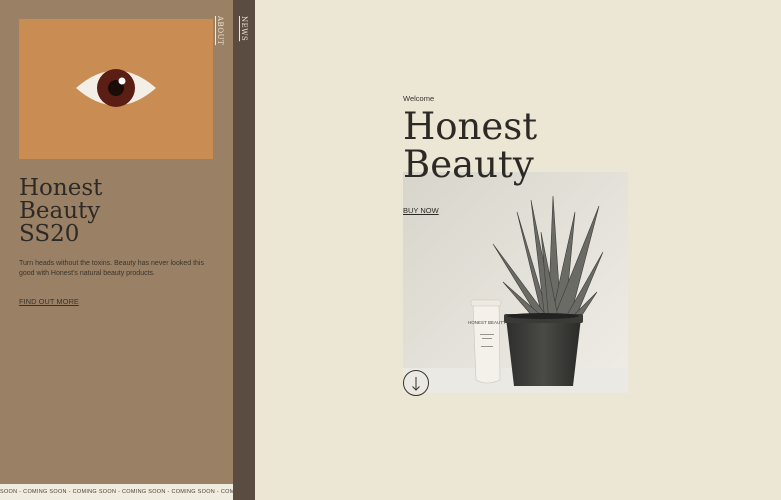 The height and width of the screenshot is (500, 781). I want to click on collection-title-line: SS20, so click(49, 234).